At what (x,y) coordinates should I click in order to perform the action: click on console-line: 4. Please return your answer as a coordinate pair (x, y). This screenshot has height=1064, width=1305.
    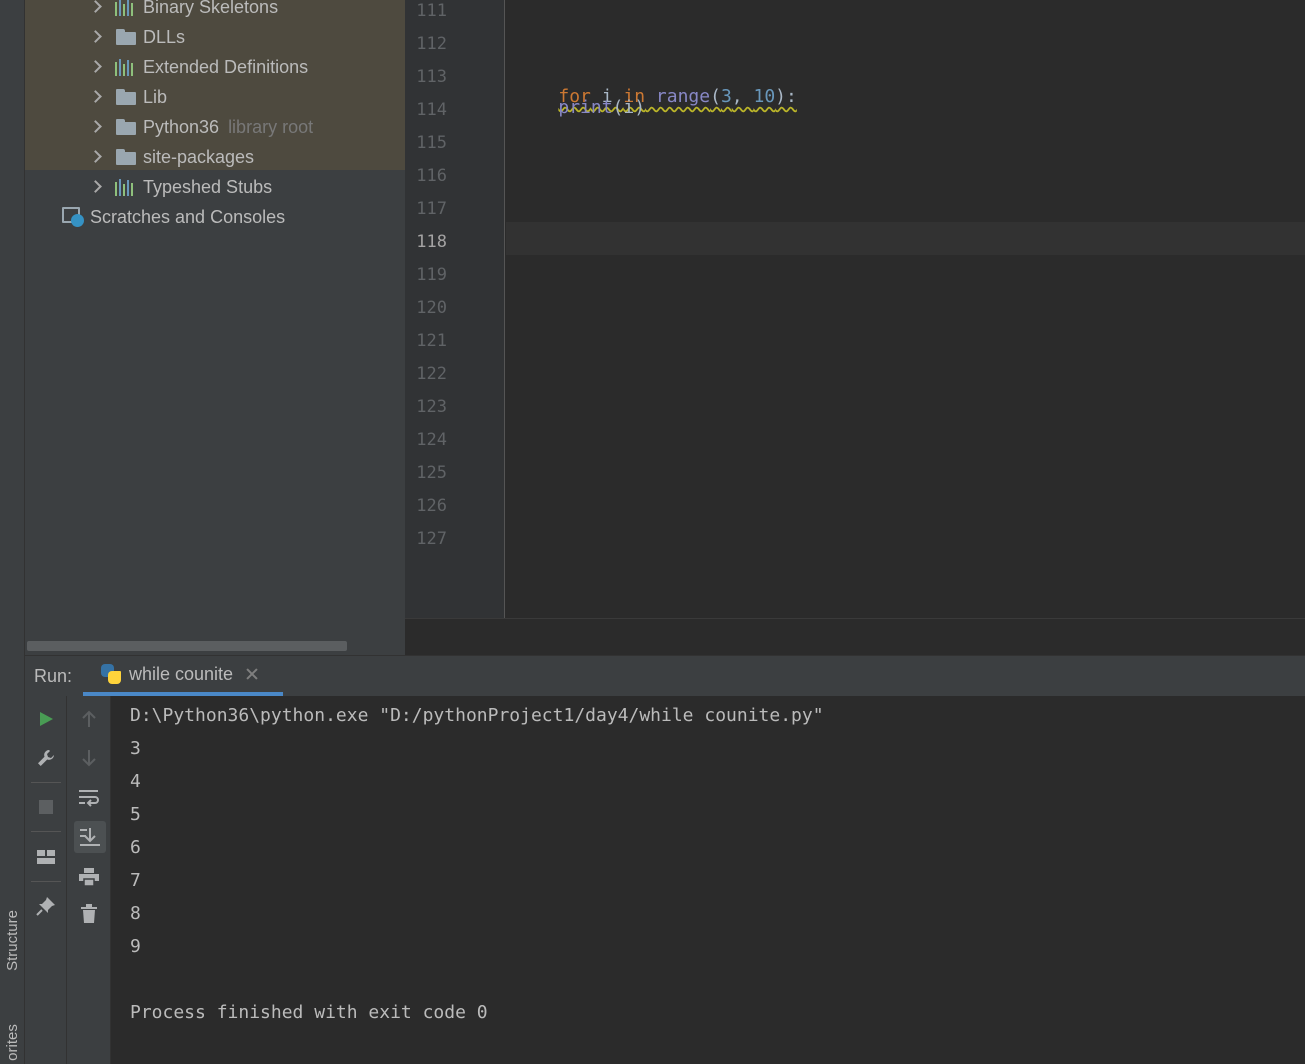
    Looking at the image, I should click on (135, 781).